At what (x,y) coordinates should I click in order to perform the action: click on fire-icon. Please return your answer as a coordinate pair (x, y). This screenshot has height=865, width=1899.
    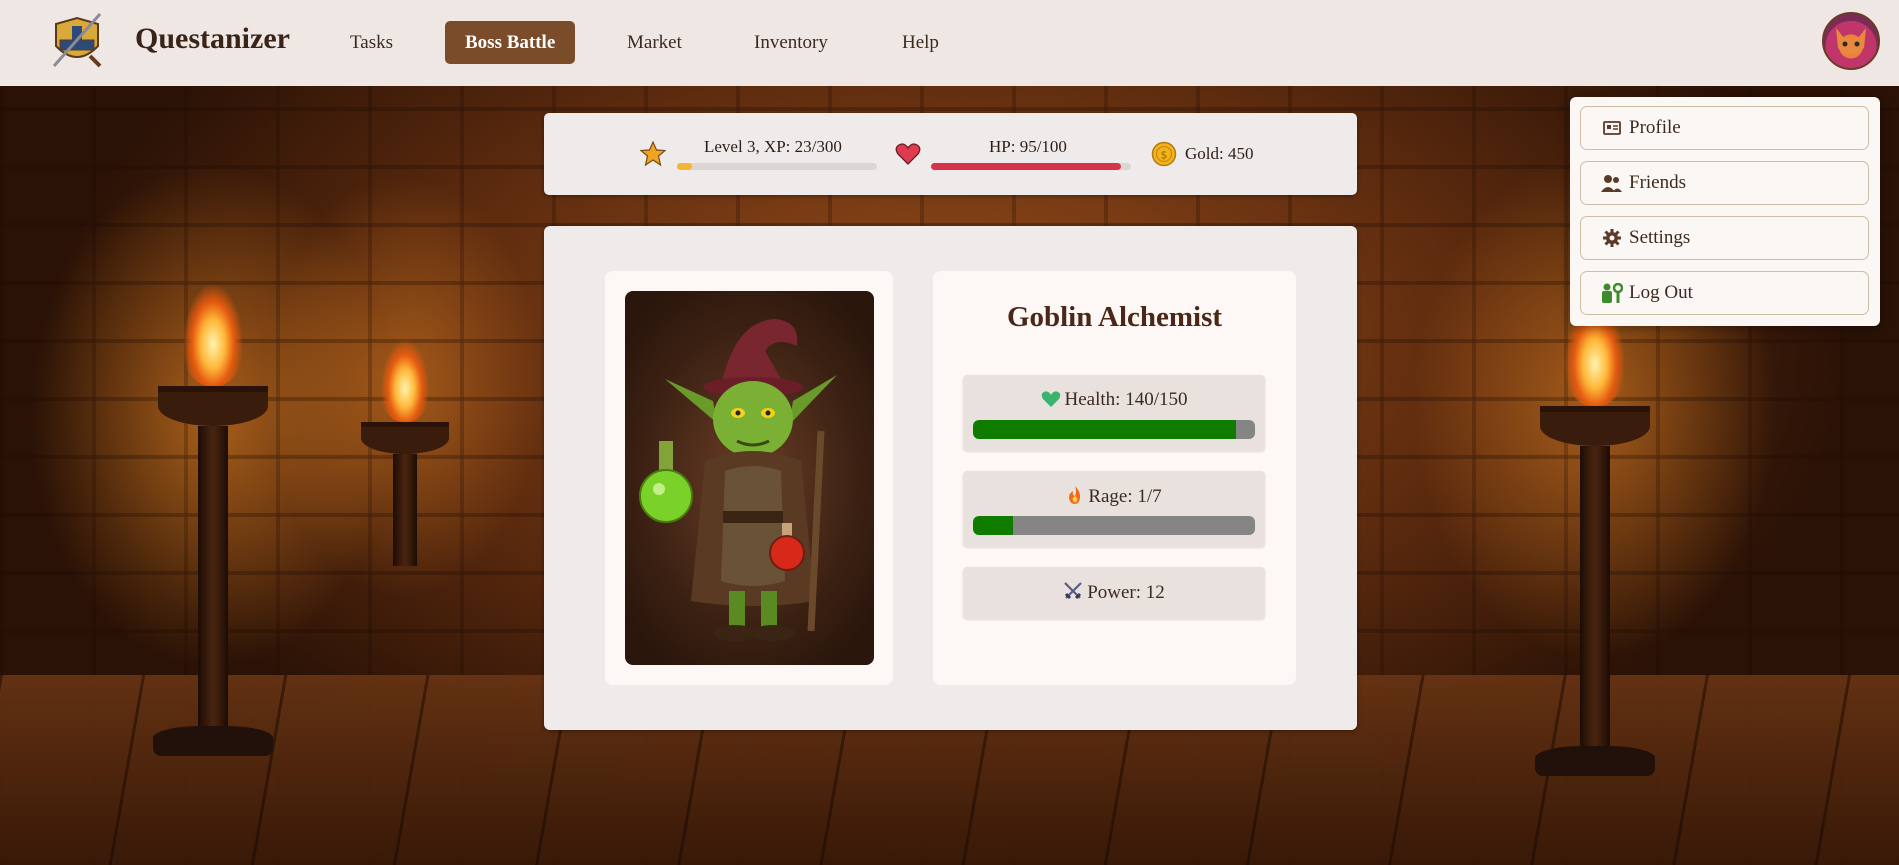
    Looking at the image, I should click on (1075, 498).